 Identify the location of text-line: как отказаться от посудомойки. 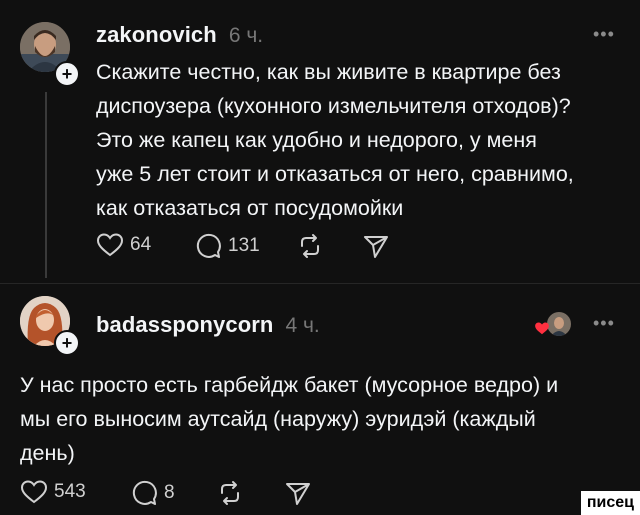
(250, 208).